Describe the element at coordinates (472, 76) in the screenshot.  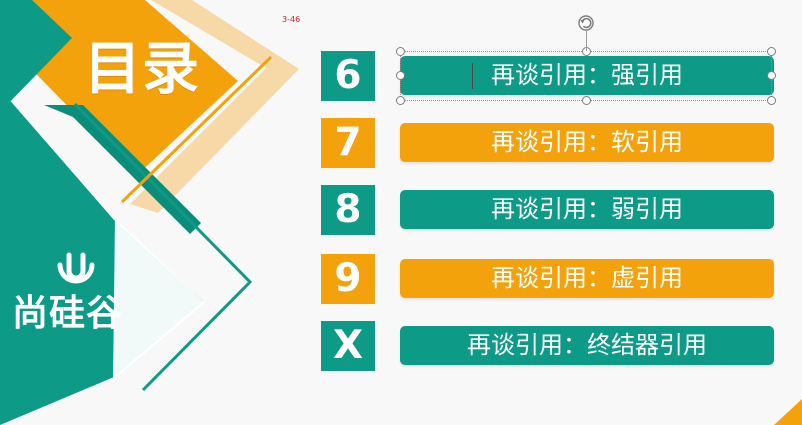
I see `text-caret` at that location.